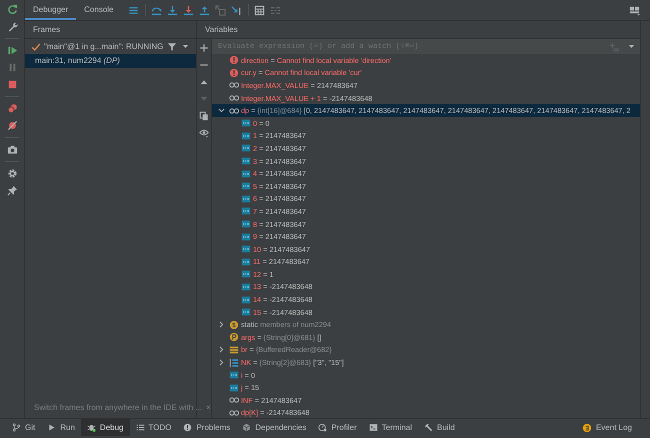  Describe the element at coordinates (36, 47) in the screenshot. I see `check-icon` at that location.